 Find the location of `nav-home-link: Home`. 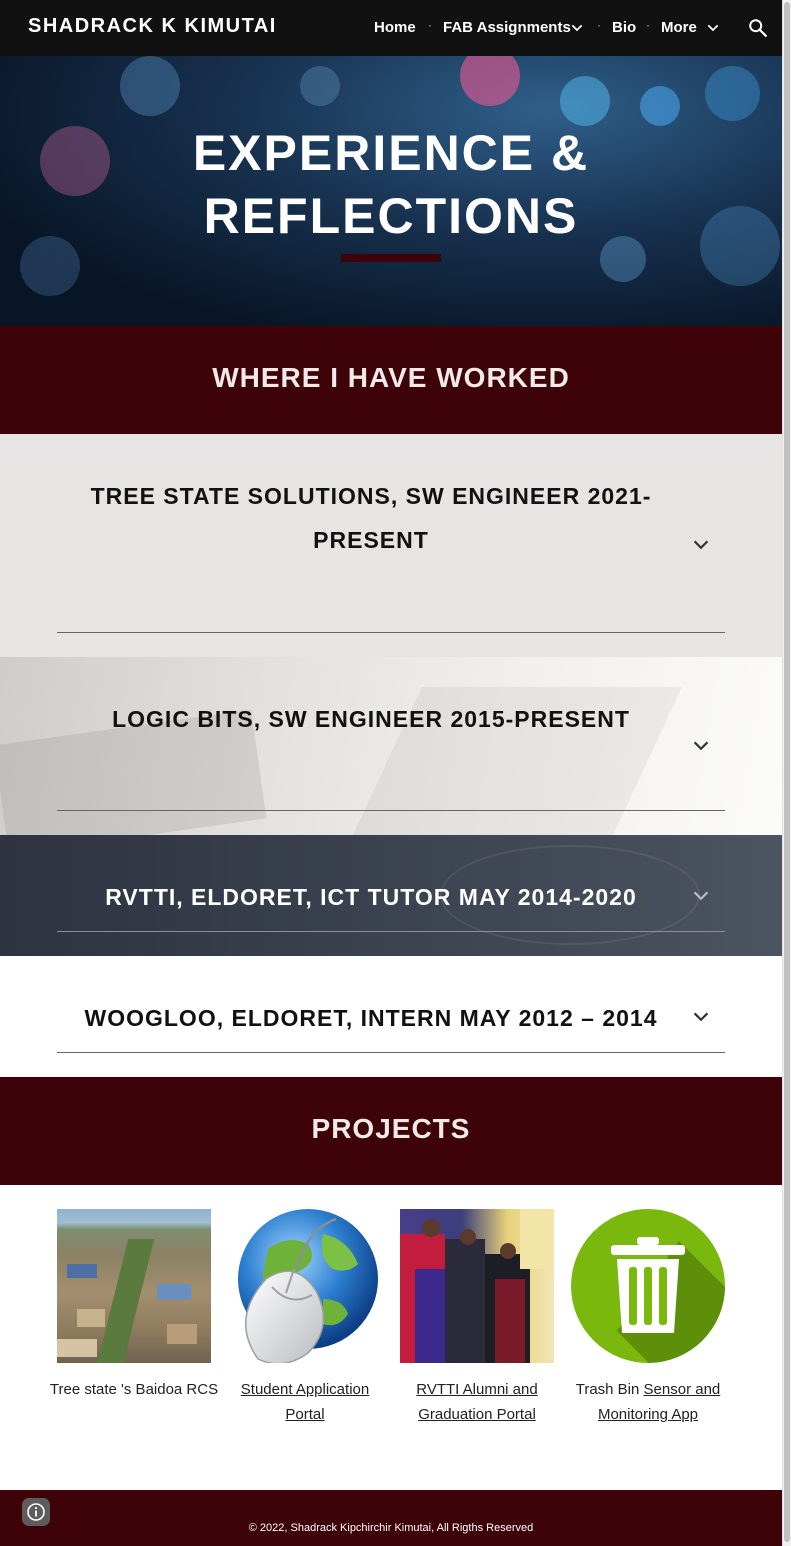

nav-home-link: Home is located at coordinates (395, 27).